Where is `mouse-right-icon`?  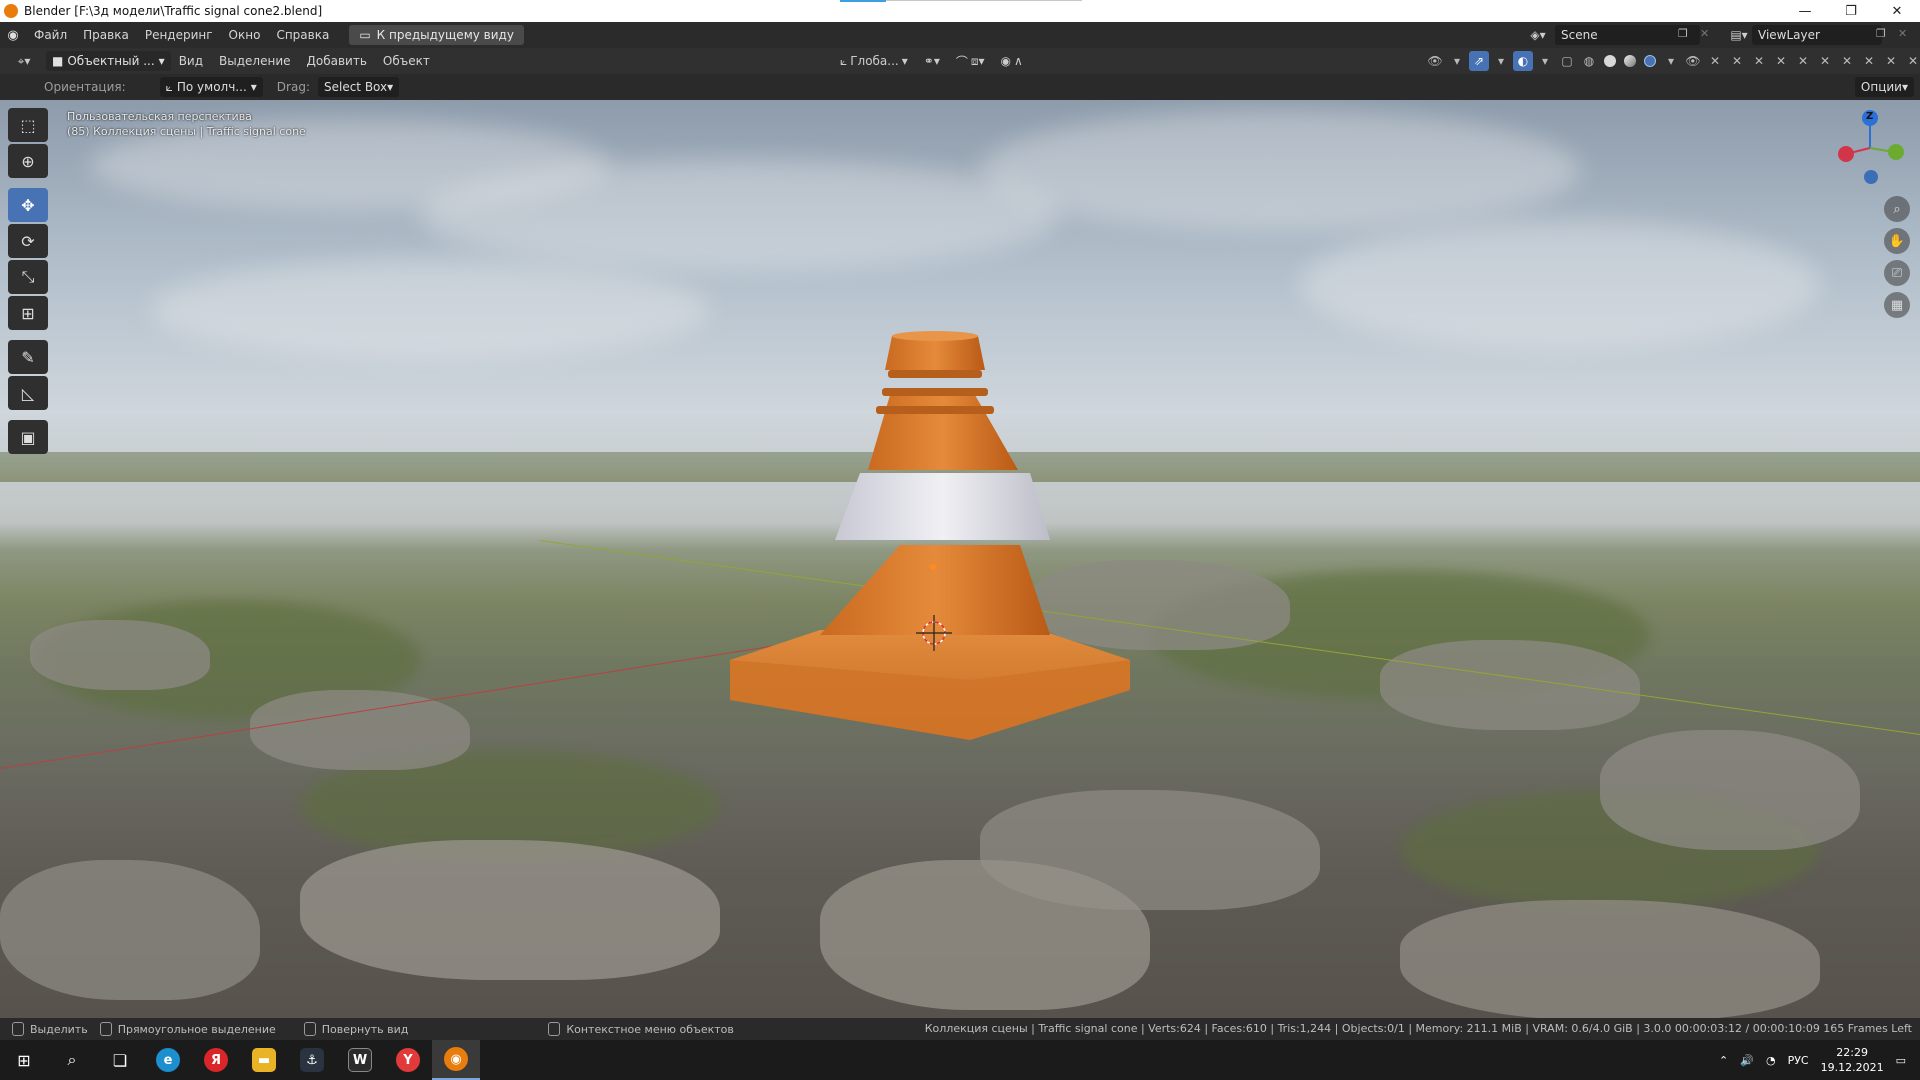 mouse-right-icon is located at coordinates (554, 1029).